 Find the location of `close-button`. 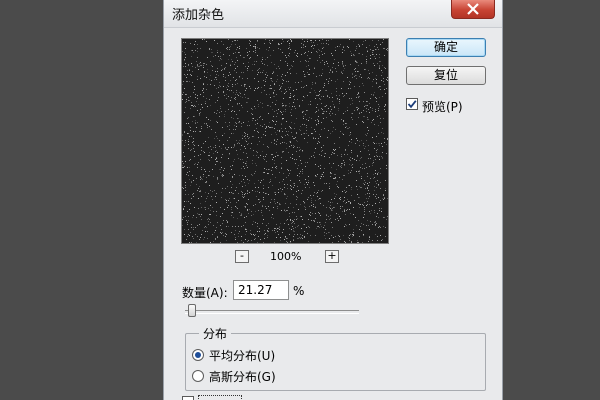

close-button is located at coordinates (473, 9).